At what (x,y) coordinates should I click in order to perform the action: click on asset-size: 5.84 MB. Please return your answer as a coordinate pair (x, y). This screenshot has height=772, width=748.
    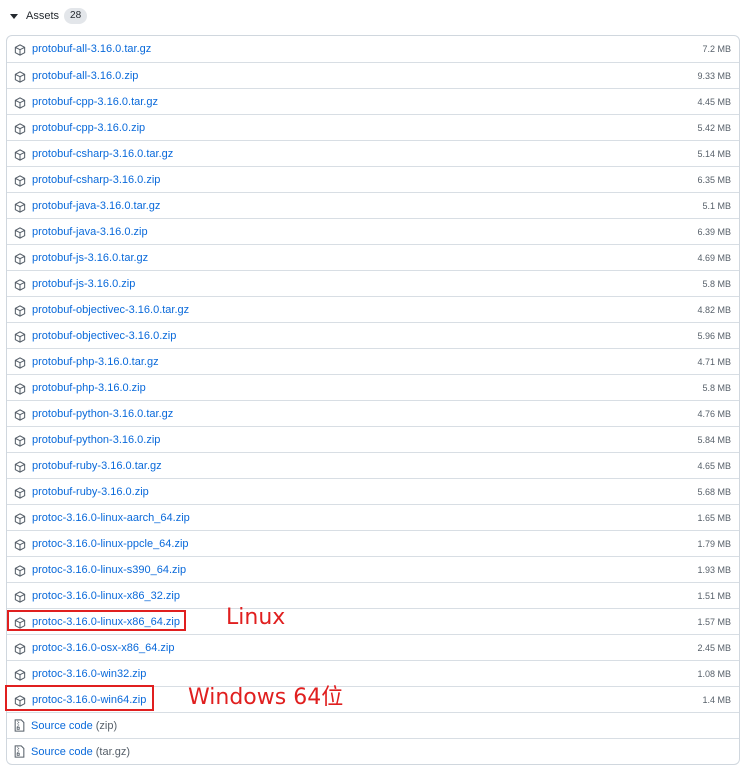
    Looking at the image, I should click on (714, 439).